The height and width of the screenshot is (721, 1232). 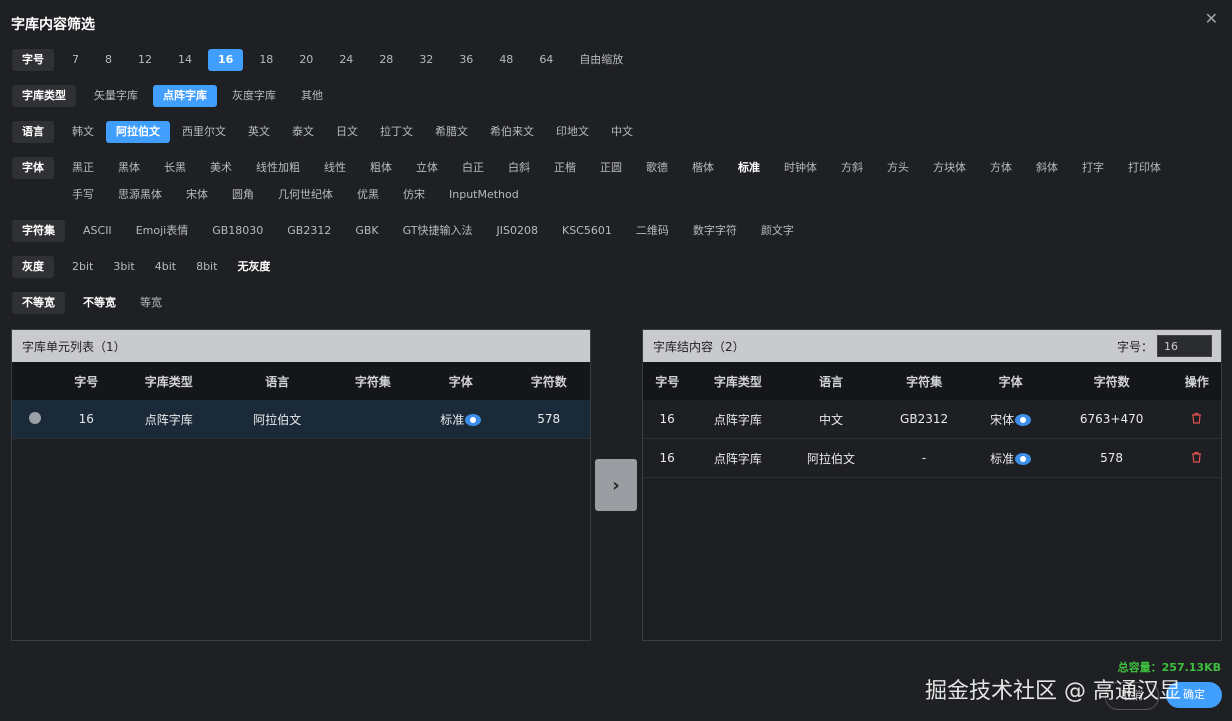 What do you see at coordinates (565, 168) in the screenshot?
I see `filter-option-font: 正楷` at bounding box center [565, 168].